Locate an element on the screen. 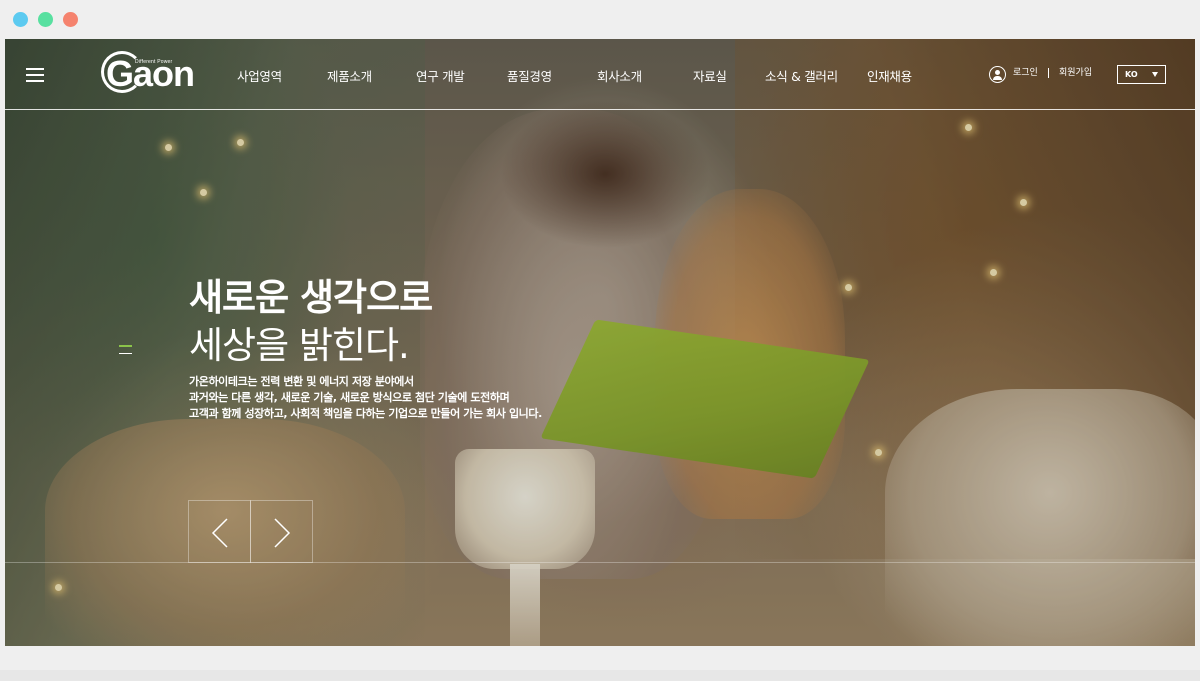 This screenshot has height=681, width=1200. window-controls is located at coordinates (45, 19).